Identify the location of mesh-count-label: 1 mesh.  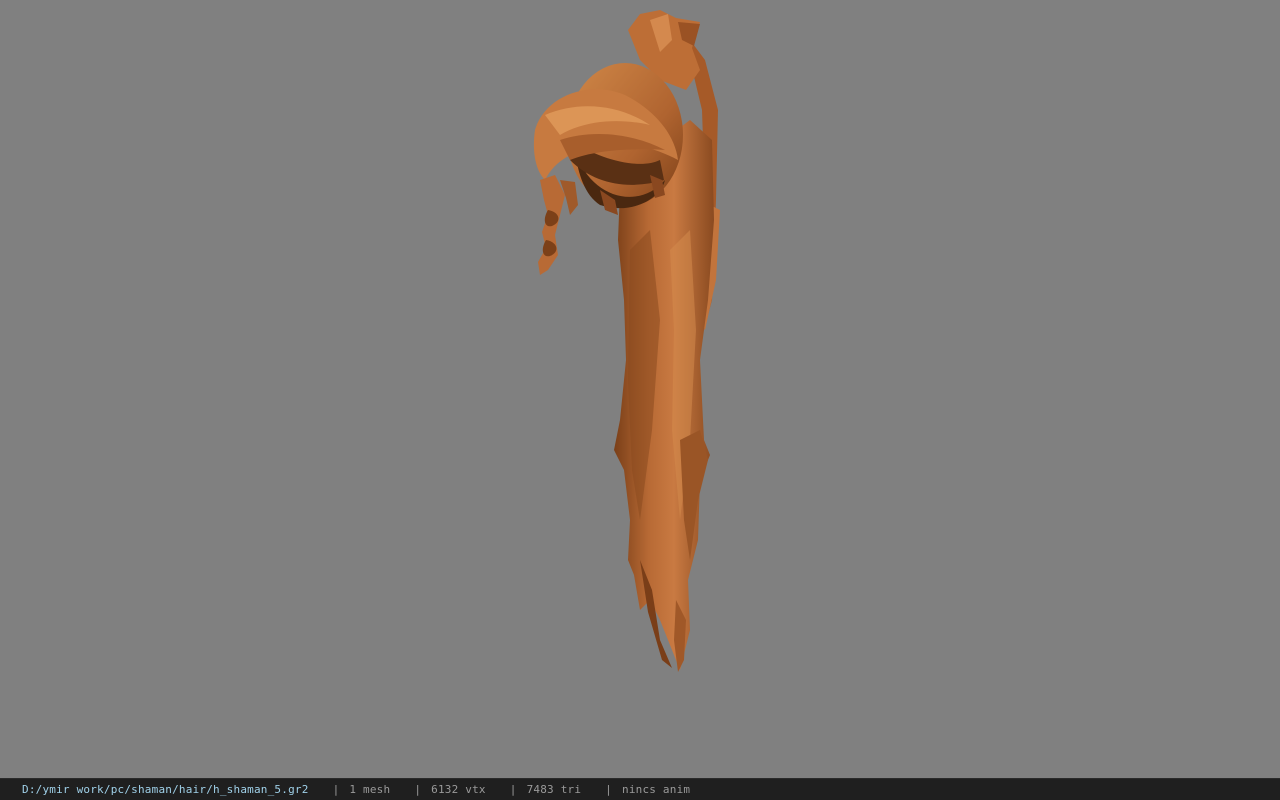
(370, 789).